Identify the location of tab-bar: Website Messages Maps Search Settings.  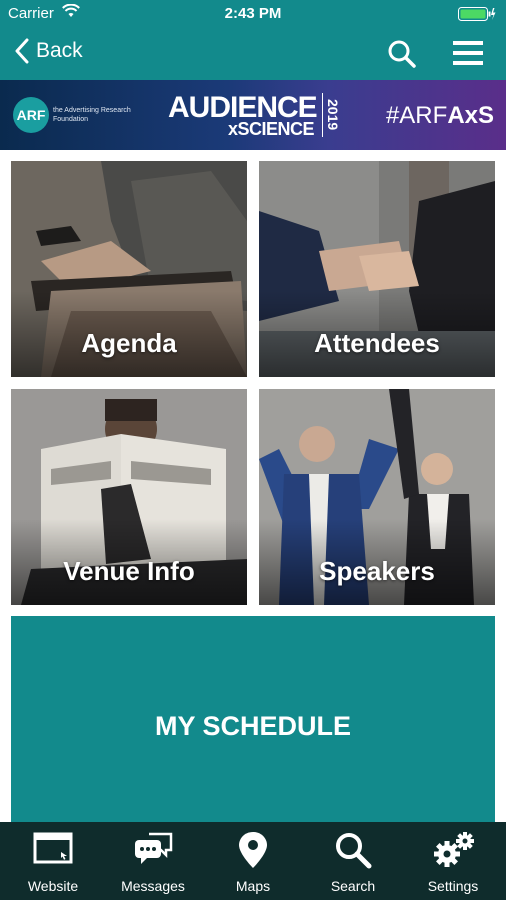
(253, 861).